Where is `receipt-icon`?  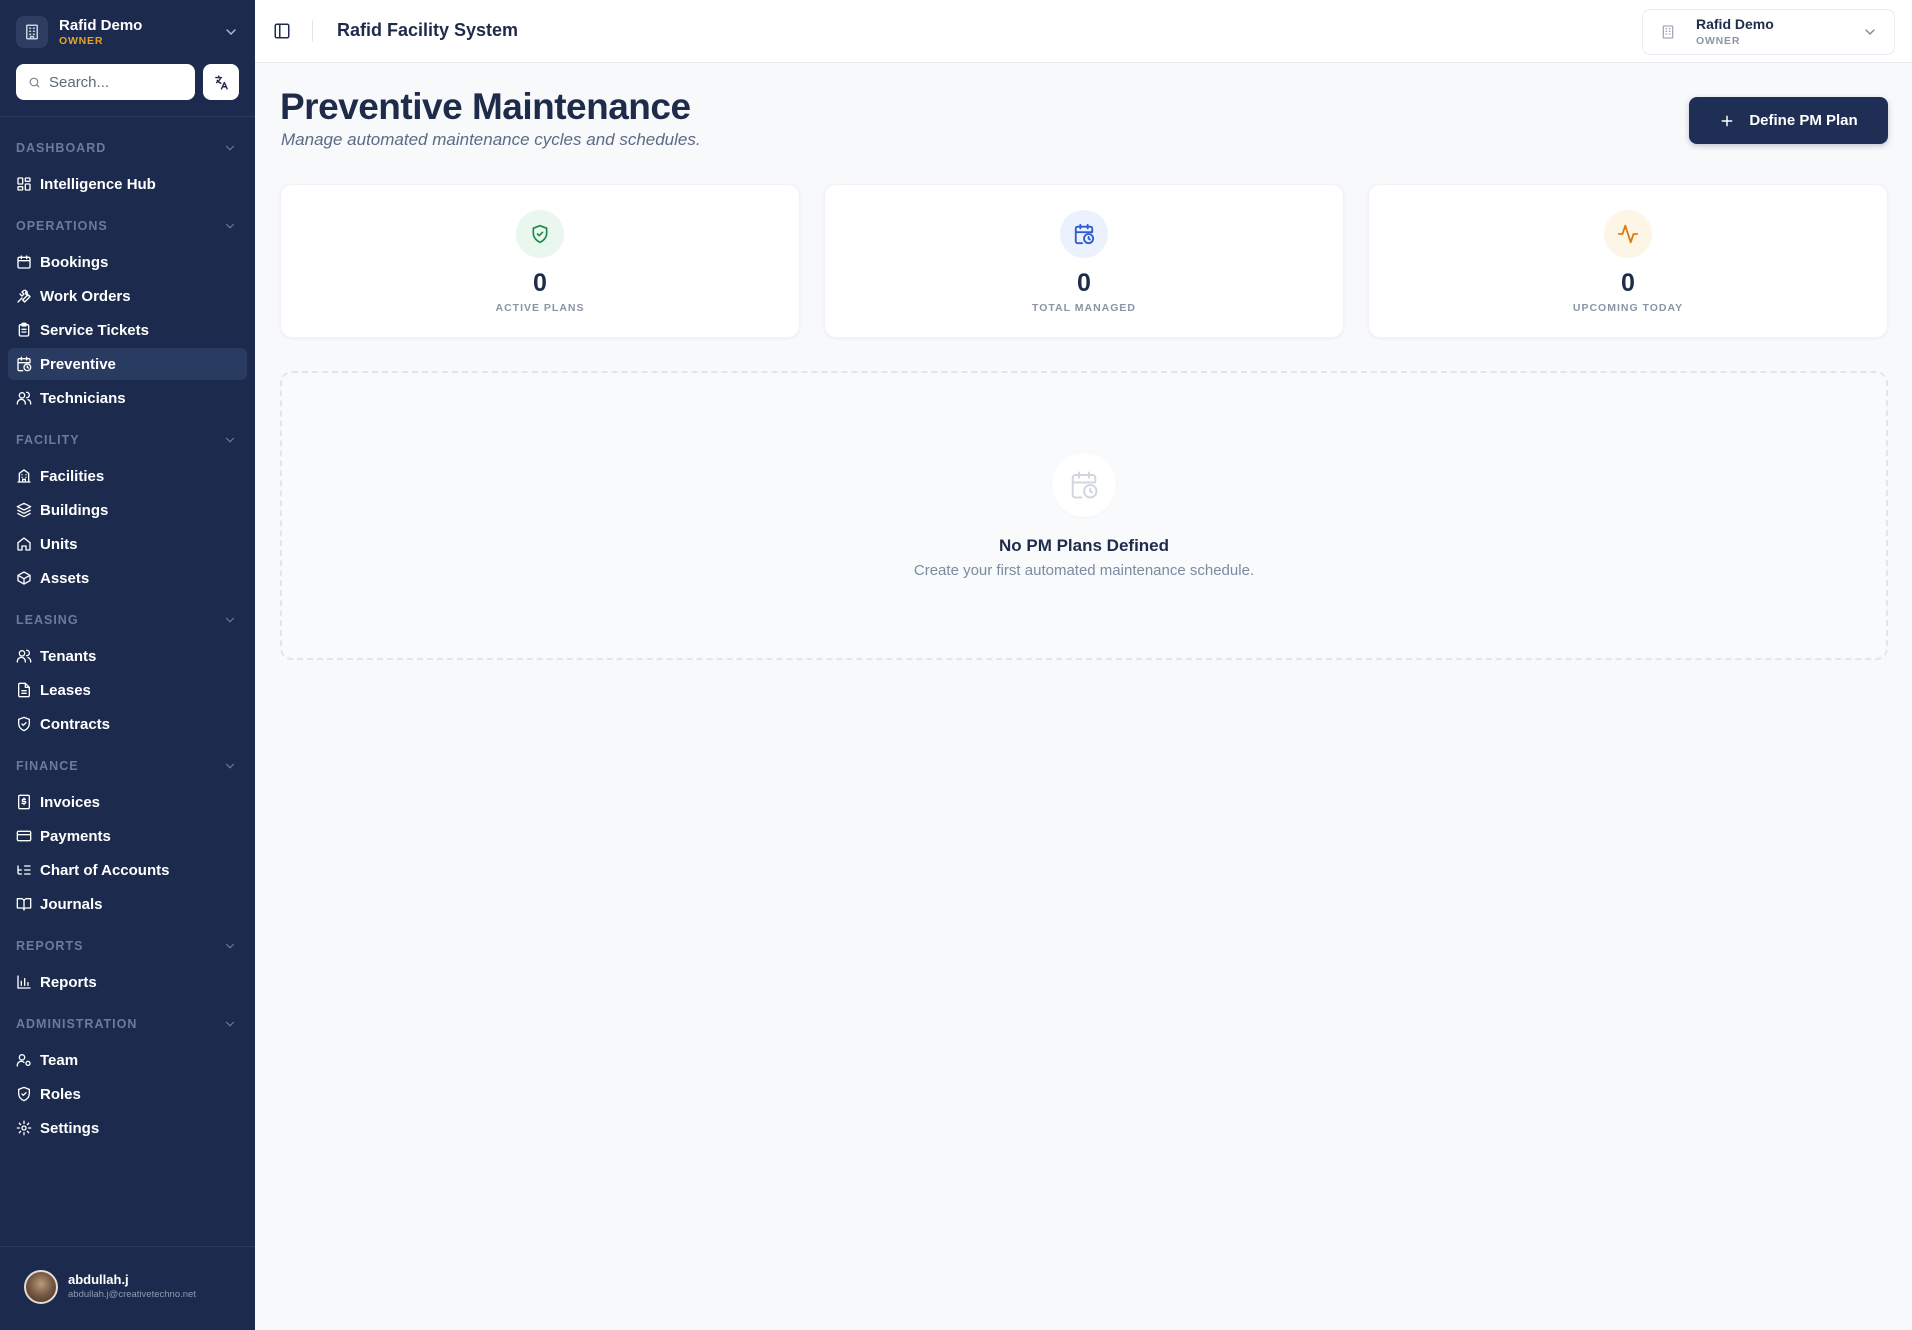
receipt-icon is located at coordinates (24, 802).